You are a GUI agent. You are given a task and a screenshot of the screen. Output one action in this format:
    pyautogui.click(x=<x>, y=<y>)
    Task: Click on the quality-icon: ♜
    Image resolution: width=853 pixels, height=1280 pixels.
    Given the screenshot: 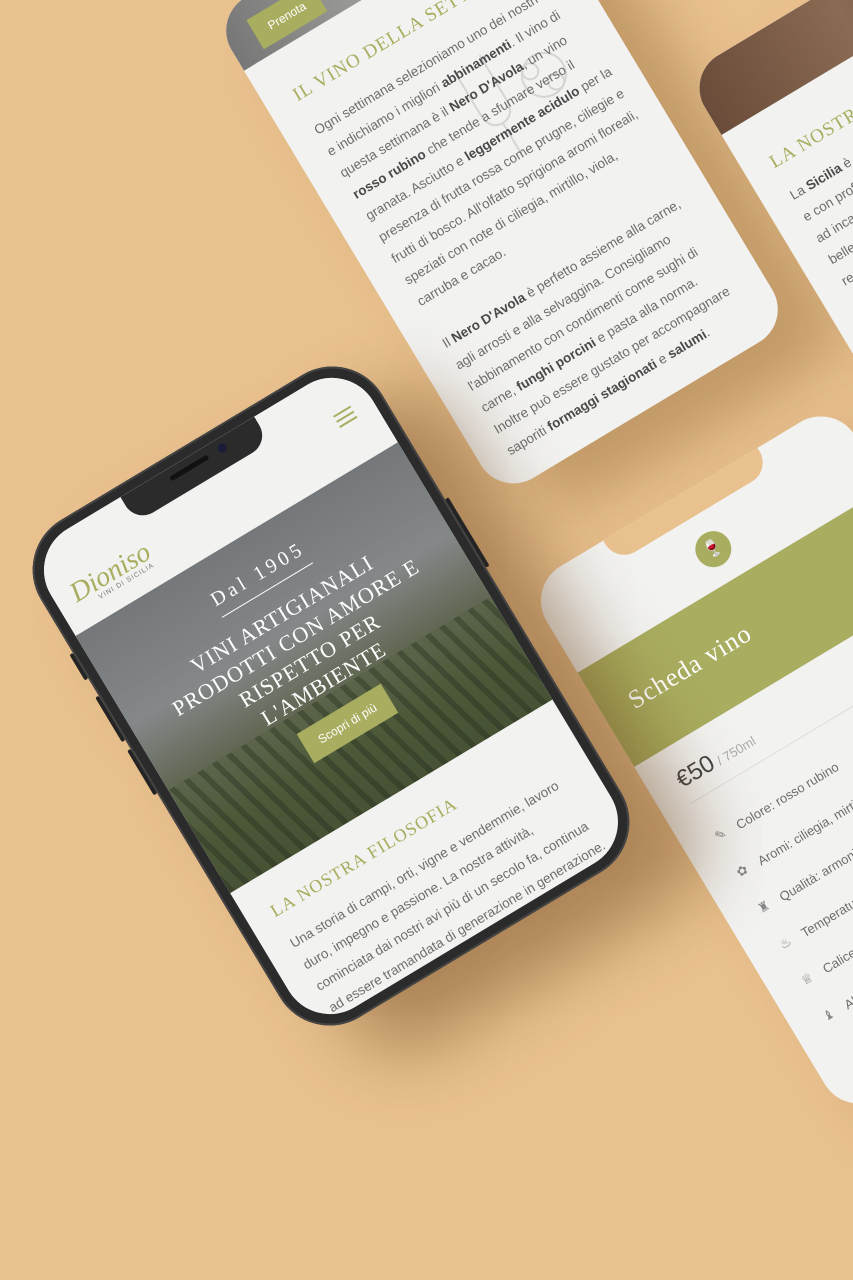 What is the action you would take?
    pyautogui.click(x=763, y=907)
    